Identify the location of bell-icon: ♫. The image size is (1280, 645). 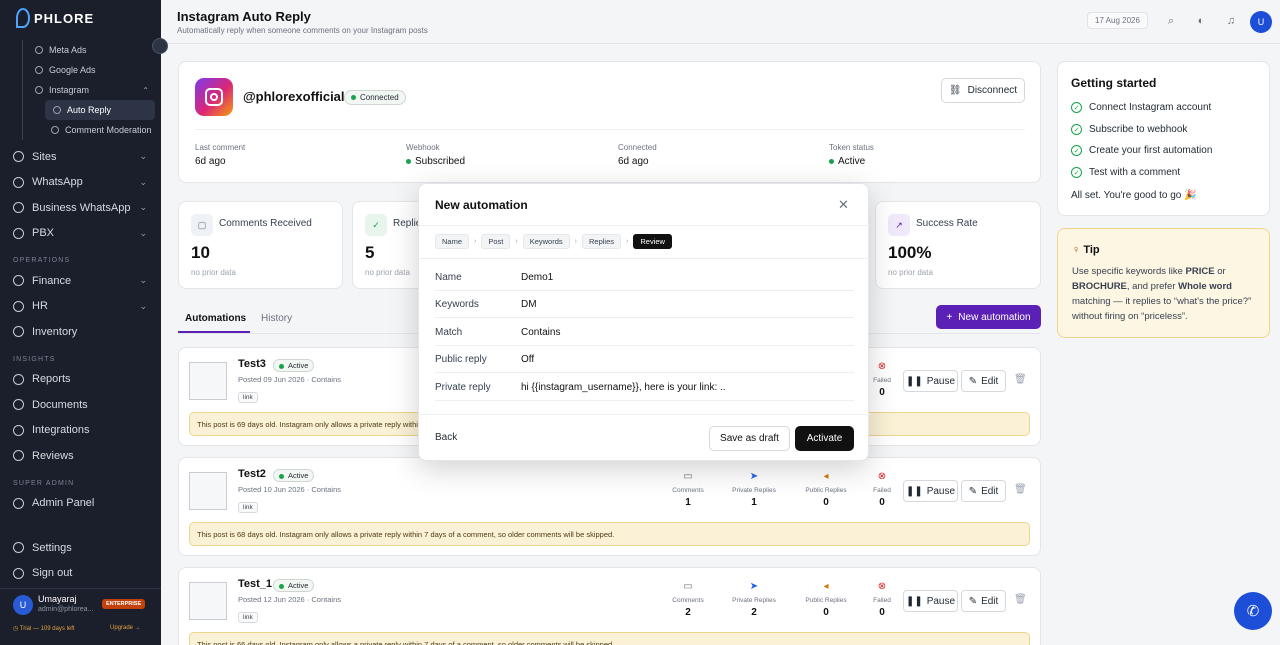
(1231, 21).